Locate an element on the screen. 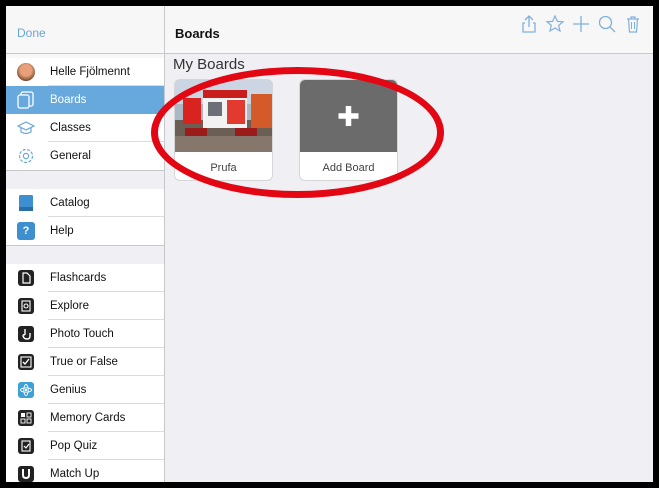 Image resolution: width=659 pixels, height=488 pixels. sidebar-item-boards: Boards is located at coordinates (85, 100).